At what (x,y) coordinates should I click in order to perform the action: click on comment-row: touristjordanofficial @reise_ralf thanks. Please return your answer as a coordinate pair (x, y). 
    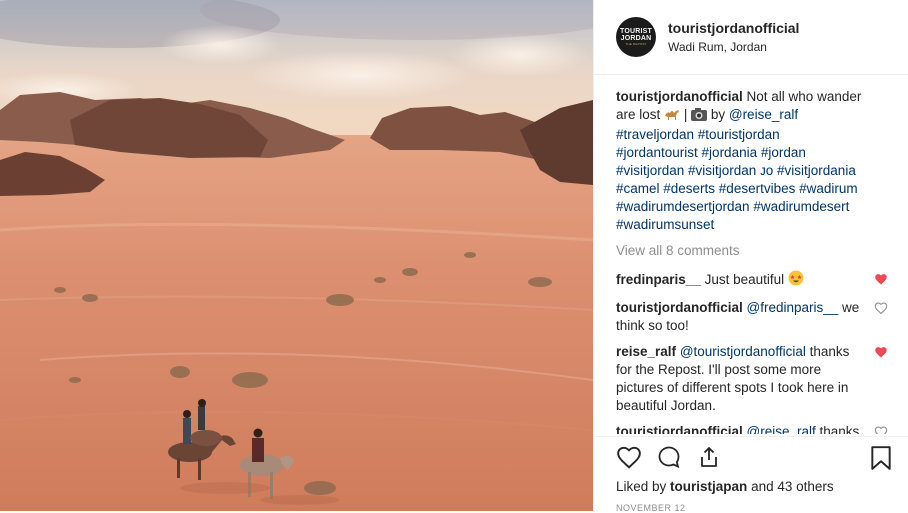
    Looking at the image, I should click on (753, 428).